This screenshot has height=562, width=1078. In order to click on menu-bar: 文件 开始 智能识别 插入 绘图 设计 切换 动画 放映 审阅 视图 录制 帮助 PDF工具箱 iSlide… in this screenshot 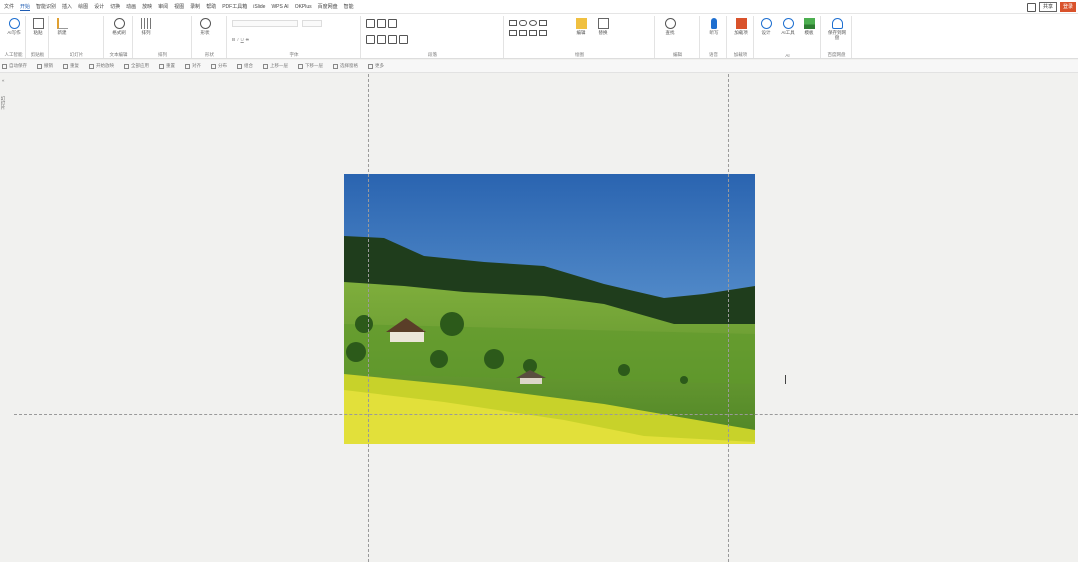, I will do `click(539, 7)`.